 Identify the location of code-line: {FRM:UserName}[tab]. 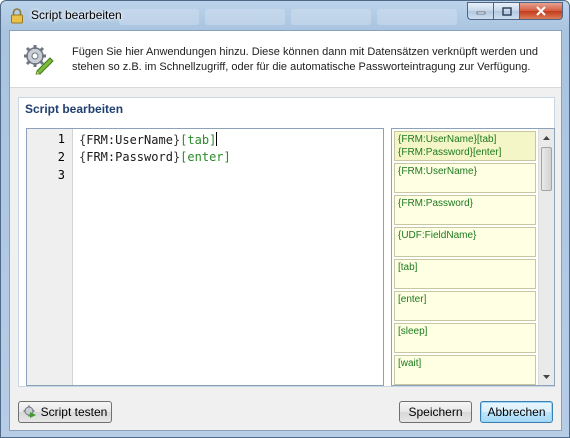
(148, 139).